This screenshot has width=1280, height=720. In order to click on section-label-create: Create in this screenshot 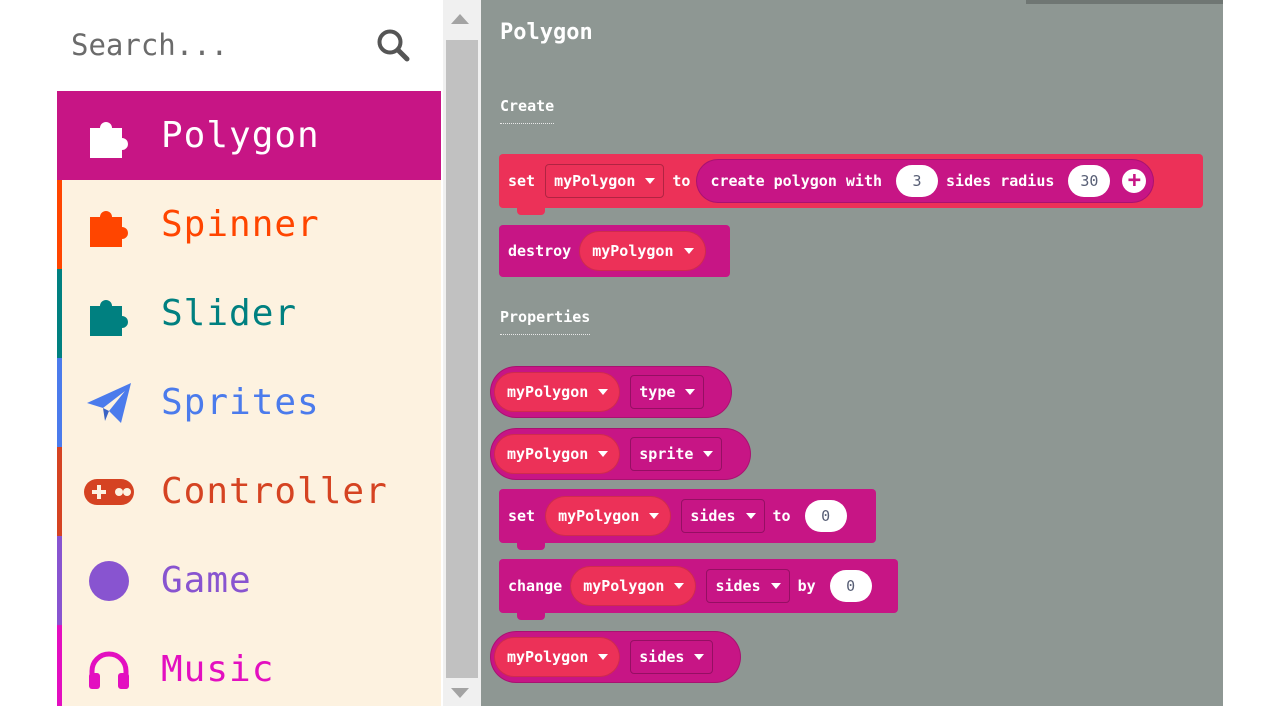, I will do `click(527, 110)`.